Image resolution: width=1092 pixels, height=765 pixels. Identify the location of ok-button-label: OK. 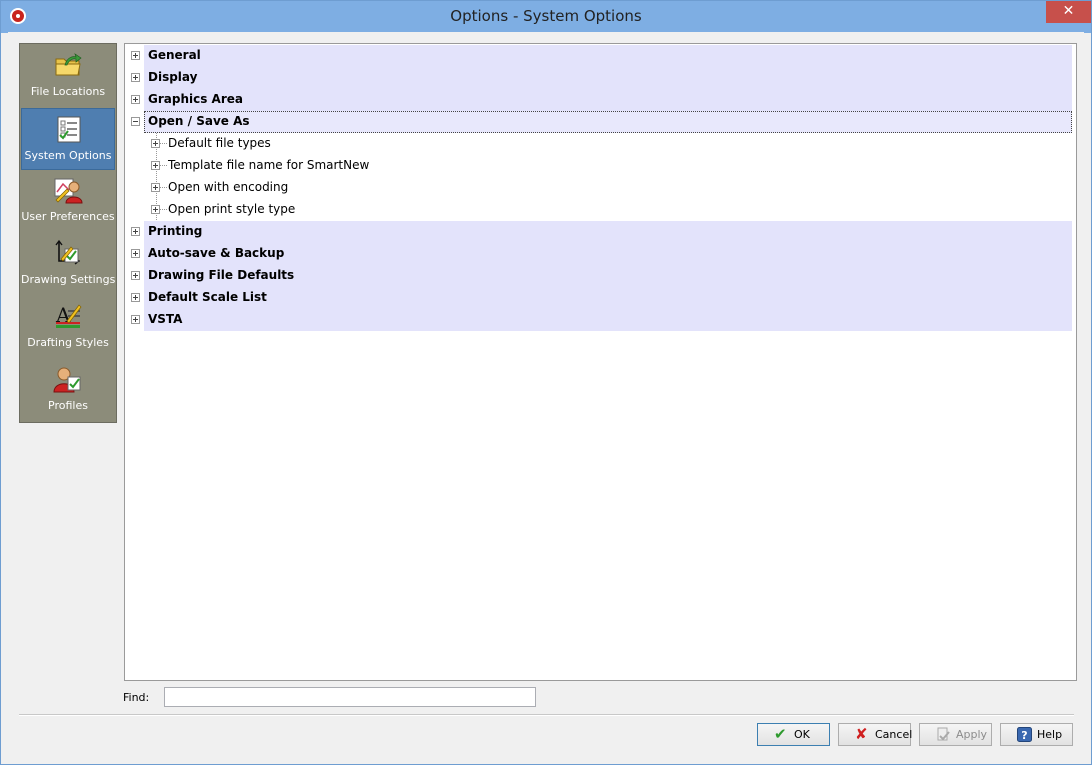
(802, 734).